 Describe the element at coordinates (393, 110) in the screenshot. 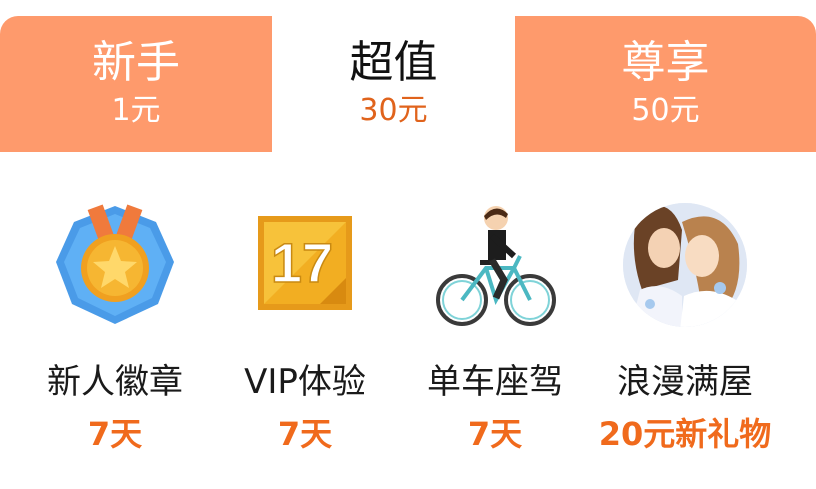

I see `tab-value-price: 30元` at that location.